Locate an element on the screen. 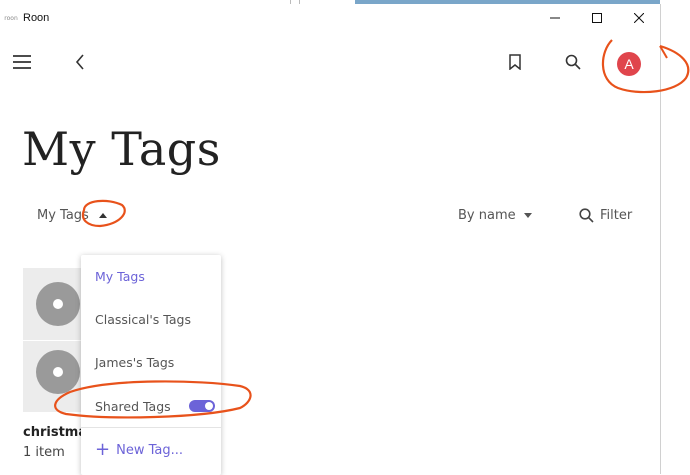 This screenshot has width=690, height=475. roon-app-icon: roon is located at coordinates (11, 18).